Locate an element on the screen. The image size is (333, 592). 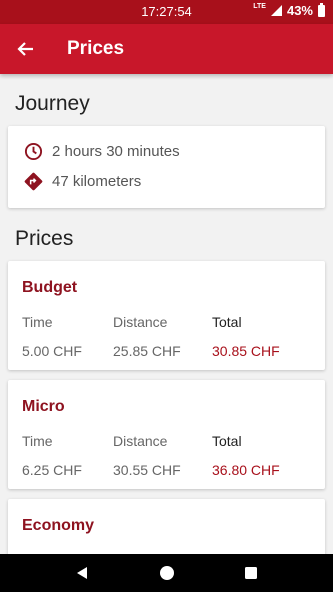
distance-price: 25.85 CHF is located at coordinates (147, 351).